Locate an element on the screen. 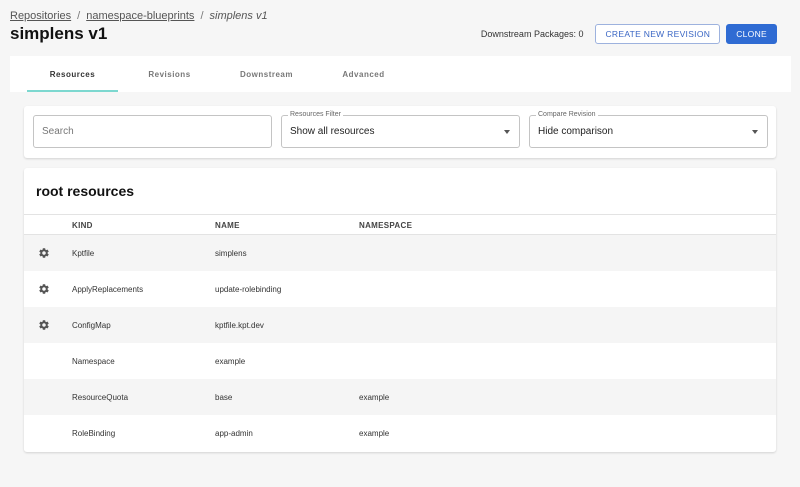 The height and width of the screenshot is (487, 800). cell-name: app-admin is located at coordinates (234, 433).